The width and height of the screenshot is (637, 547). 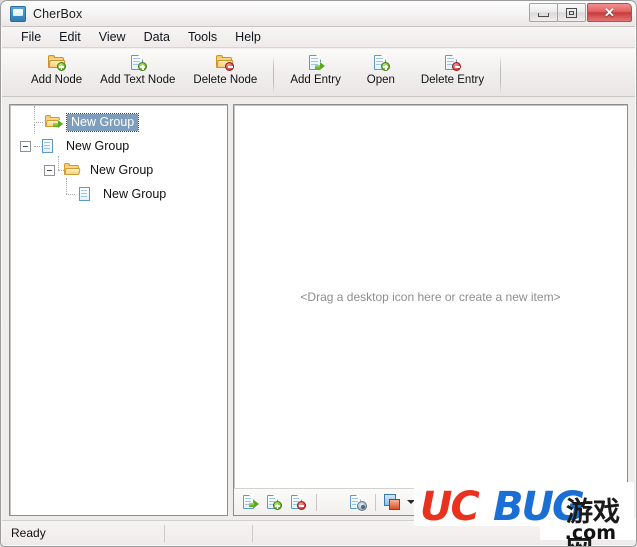 I want to click on list-view-icon, so click(x=427, y=502).